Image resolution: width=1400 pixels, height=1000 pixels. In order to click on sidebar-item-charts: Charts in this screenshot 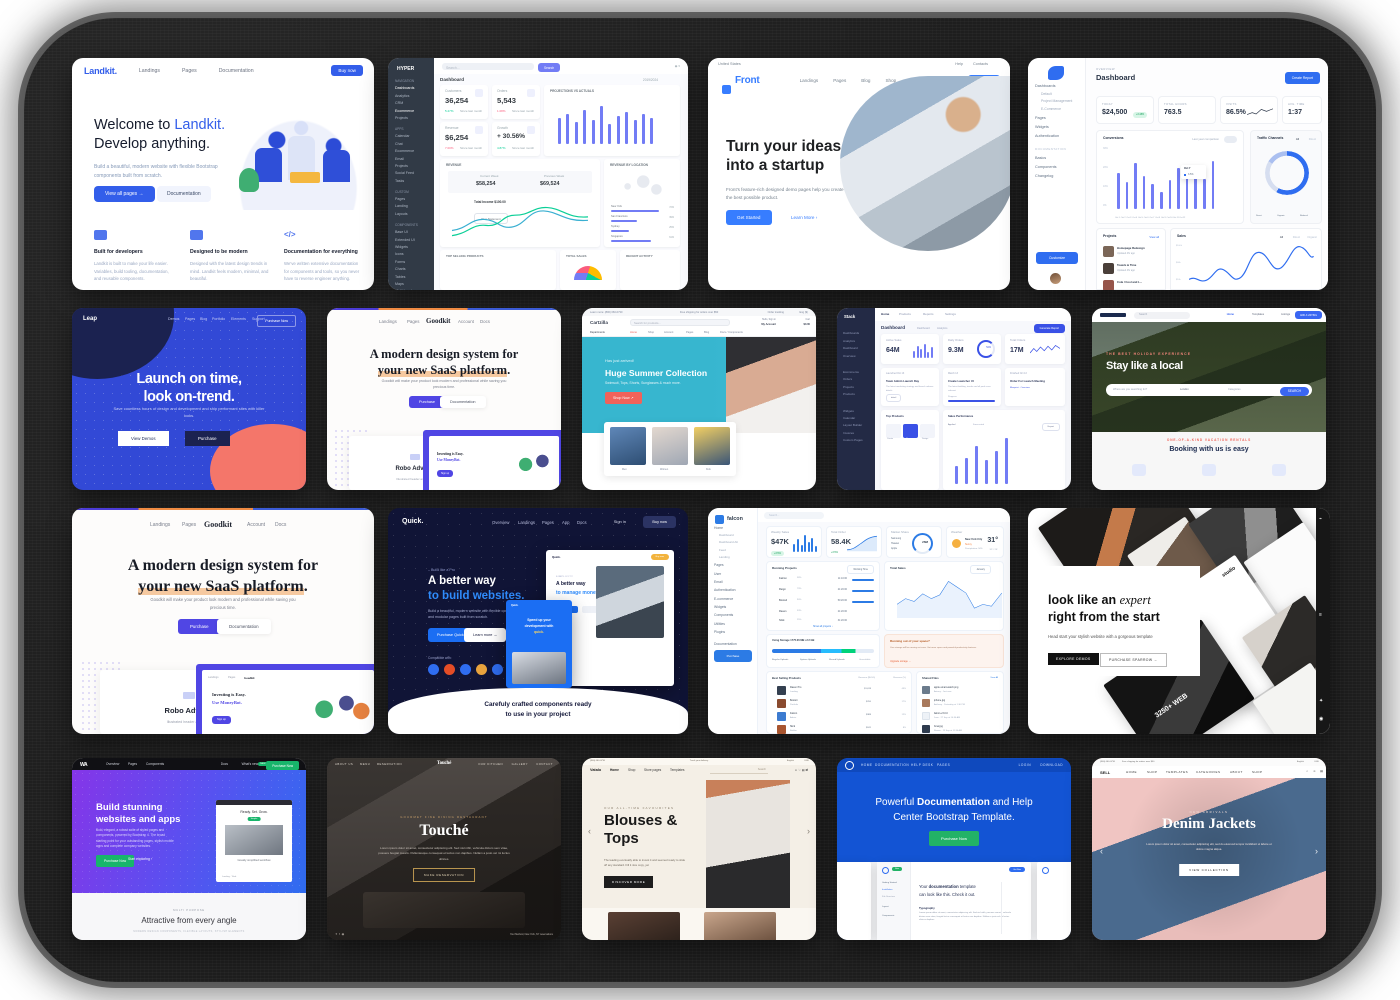, I will do `click(414, 269)`.